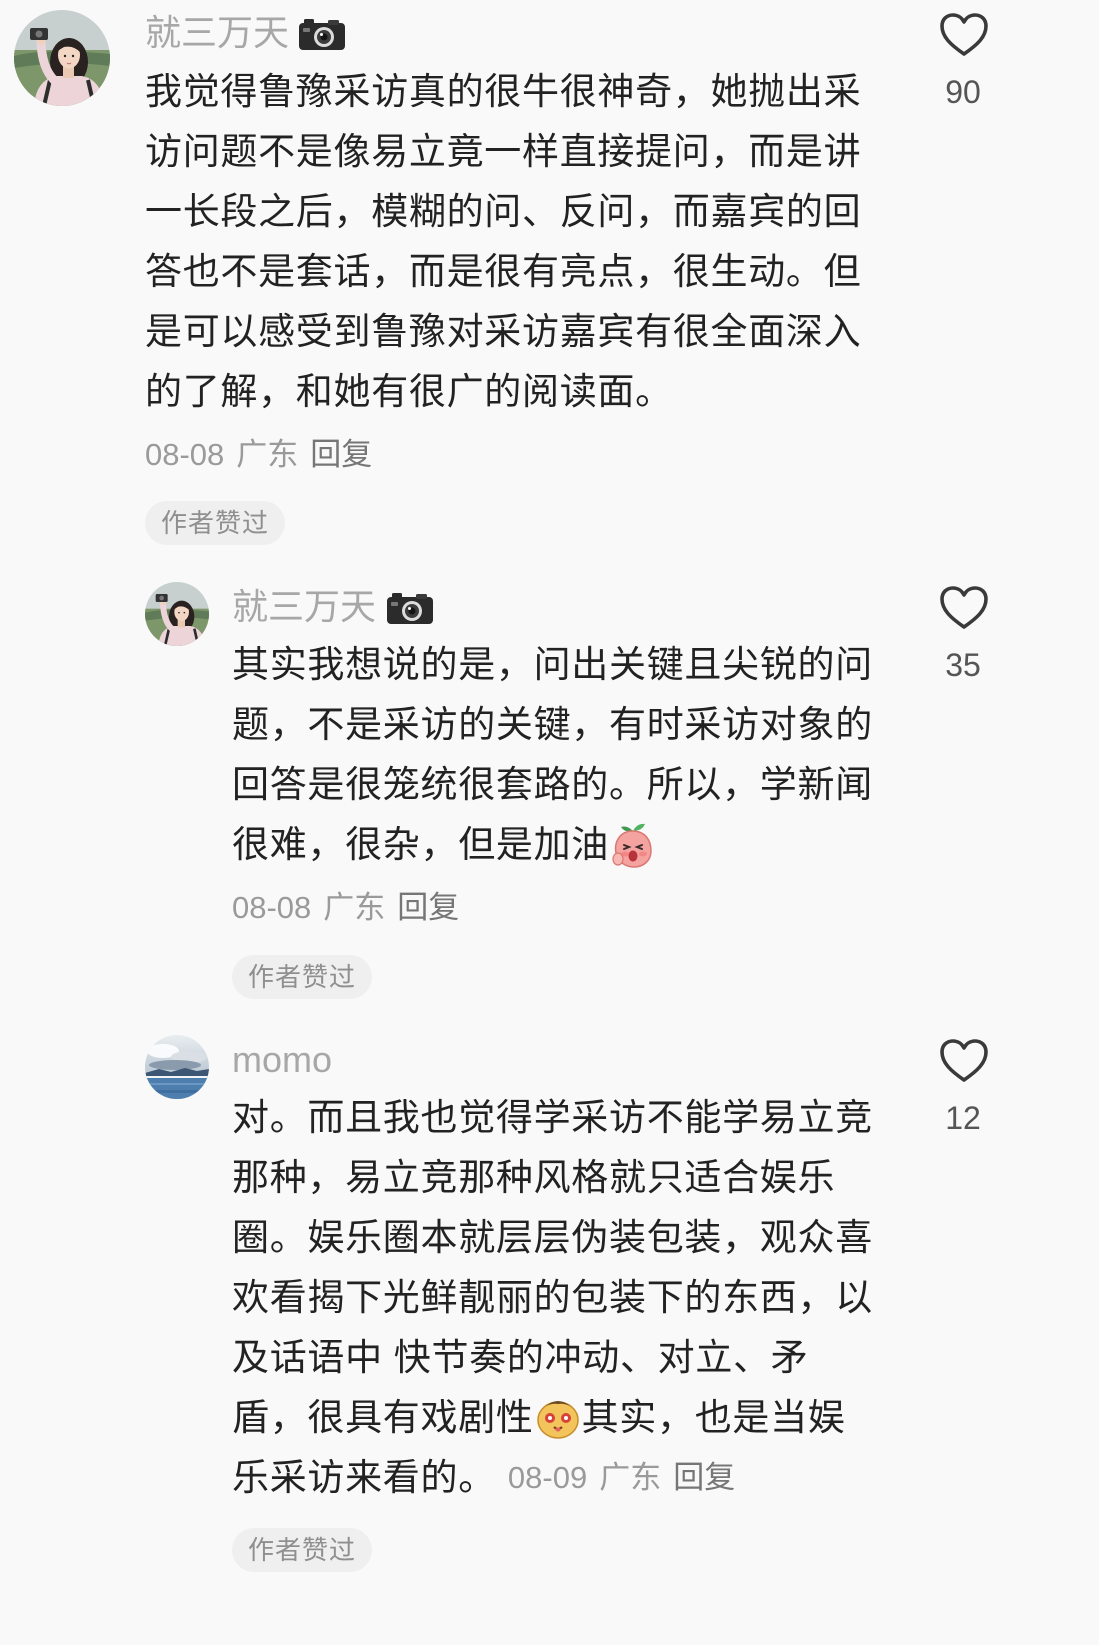 Image resolution: width=1099 pixels, height=1645 pixels. What do you see at coordinates (409, 391) in the screenshot?
I see `comment-text-line: 的了解，和她有很广的阅读面。` at bounding box center [409, 391].